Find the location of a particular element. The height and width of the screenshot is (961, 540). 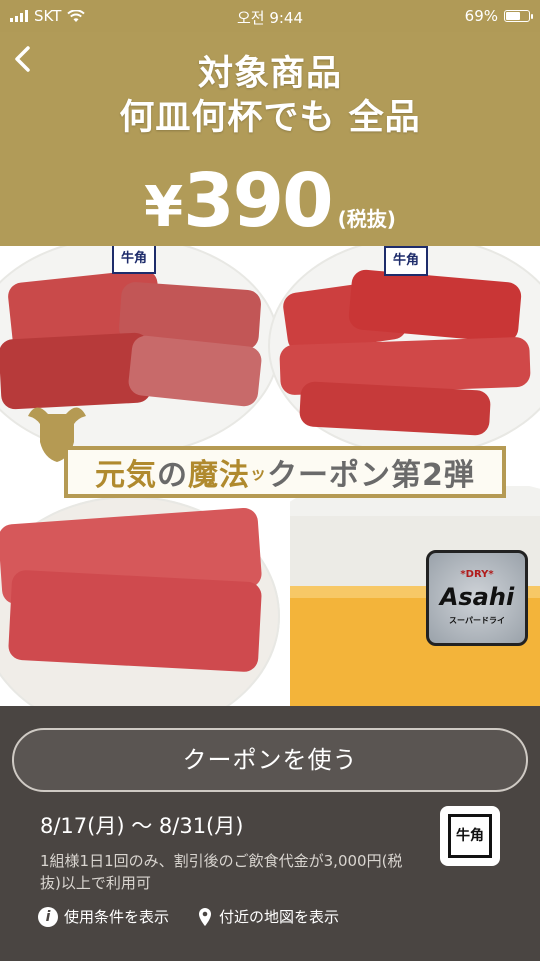

title-line-1: 対象商品 is located at coordinates (269, 74).